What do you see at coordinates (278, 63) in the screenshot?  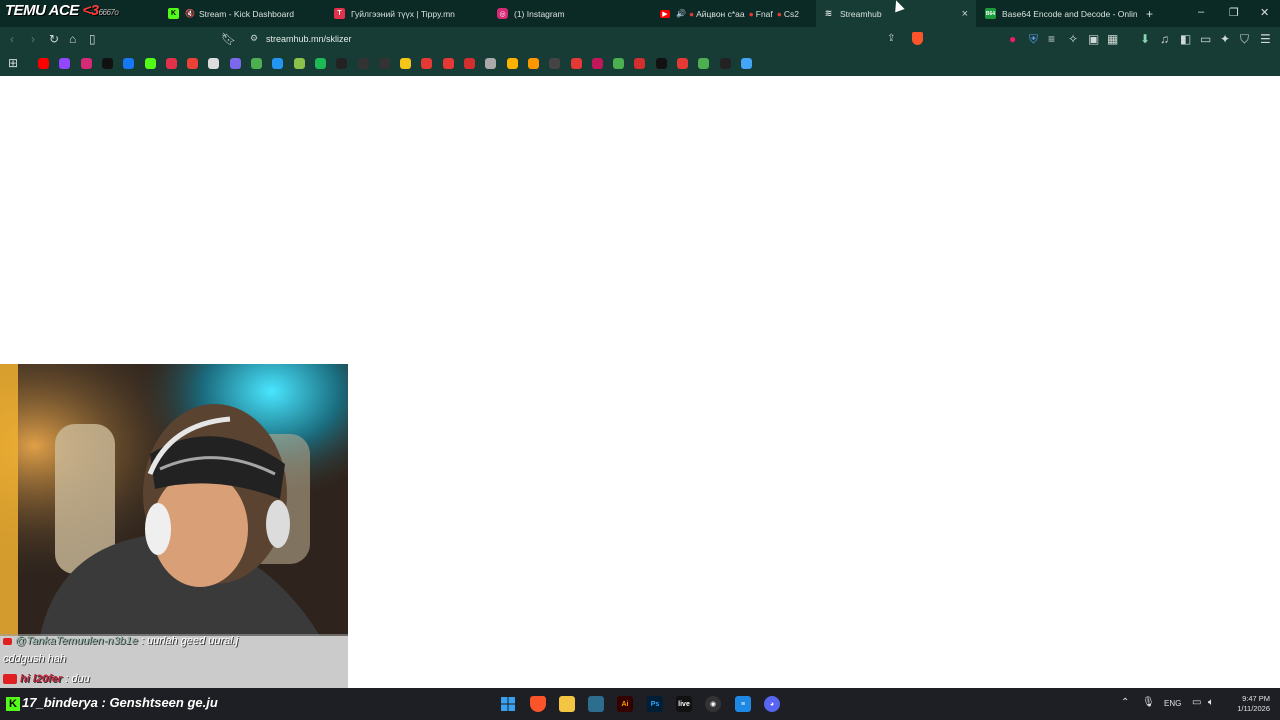 I see `check-icon` at bounding box center [278, 63].